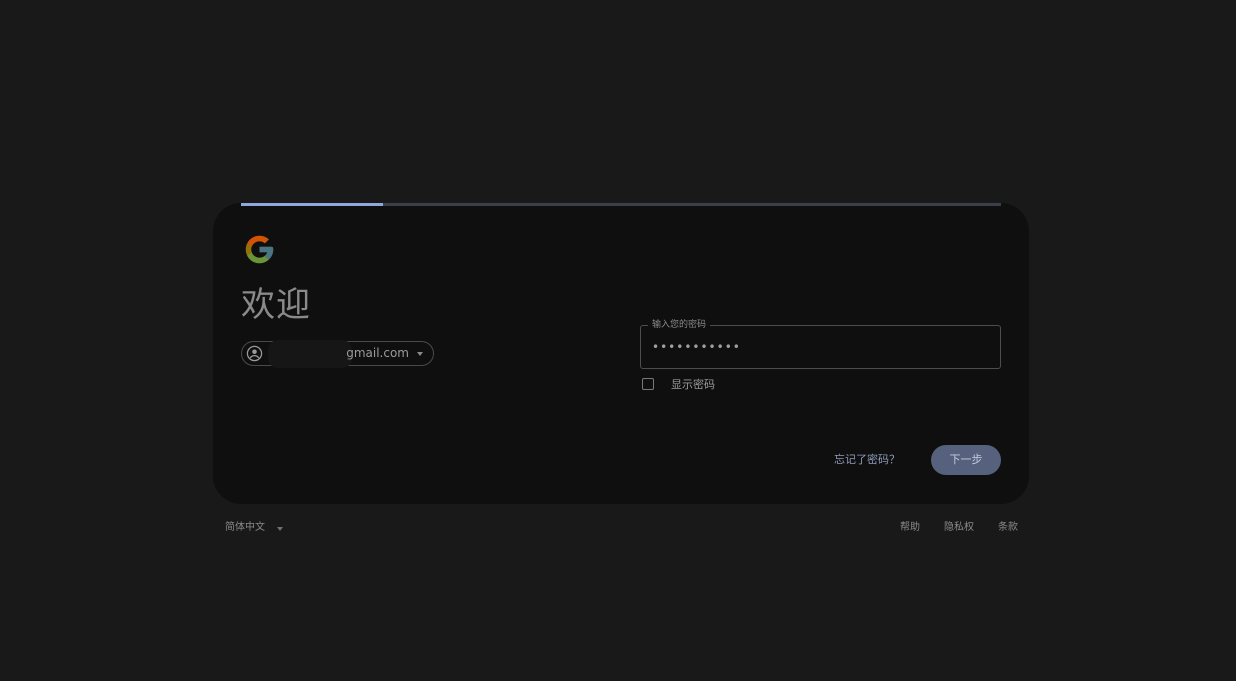  Describe the element at coordinates (820, 344) in the screenshot. I see `password-field: 输入您的密码 •••••••••••` at that location.